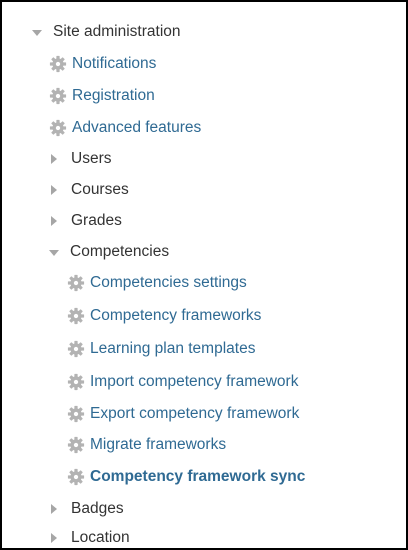  What do you see at coordinates (100, 189) in the screenshot?
I see `node-label: Courses` at bounding box center [100, 189].